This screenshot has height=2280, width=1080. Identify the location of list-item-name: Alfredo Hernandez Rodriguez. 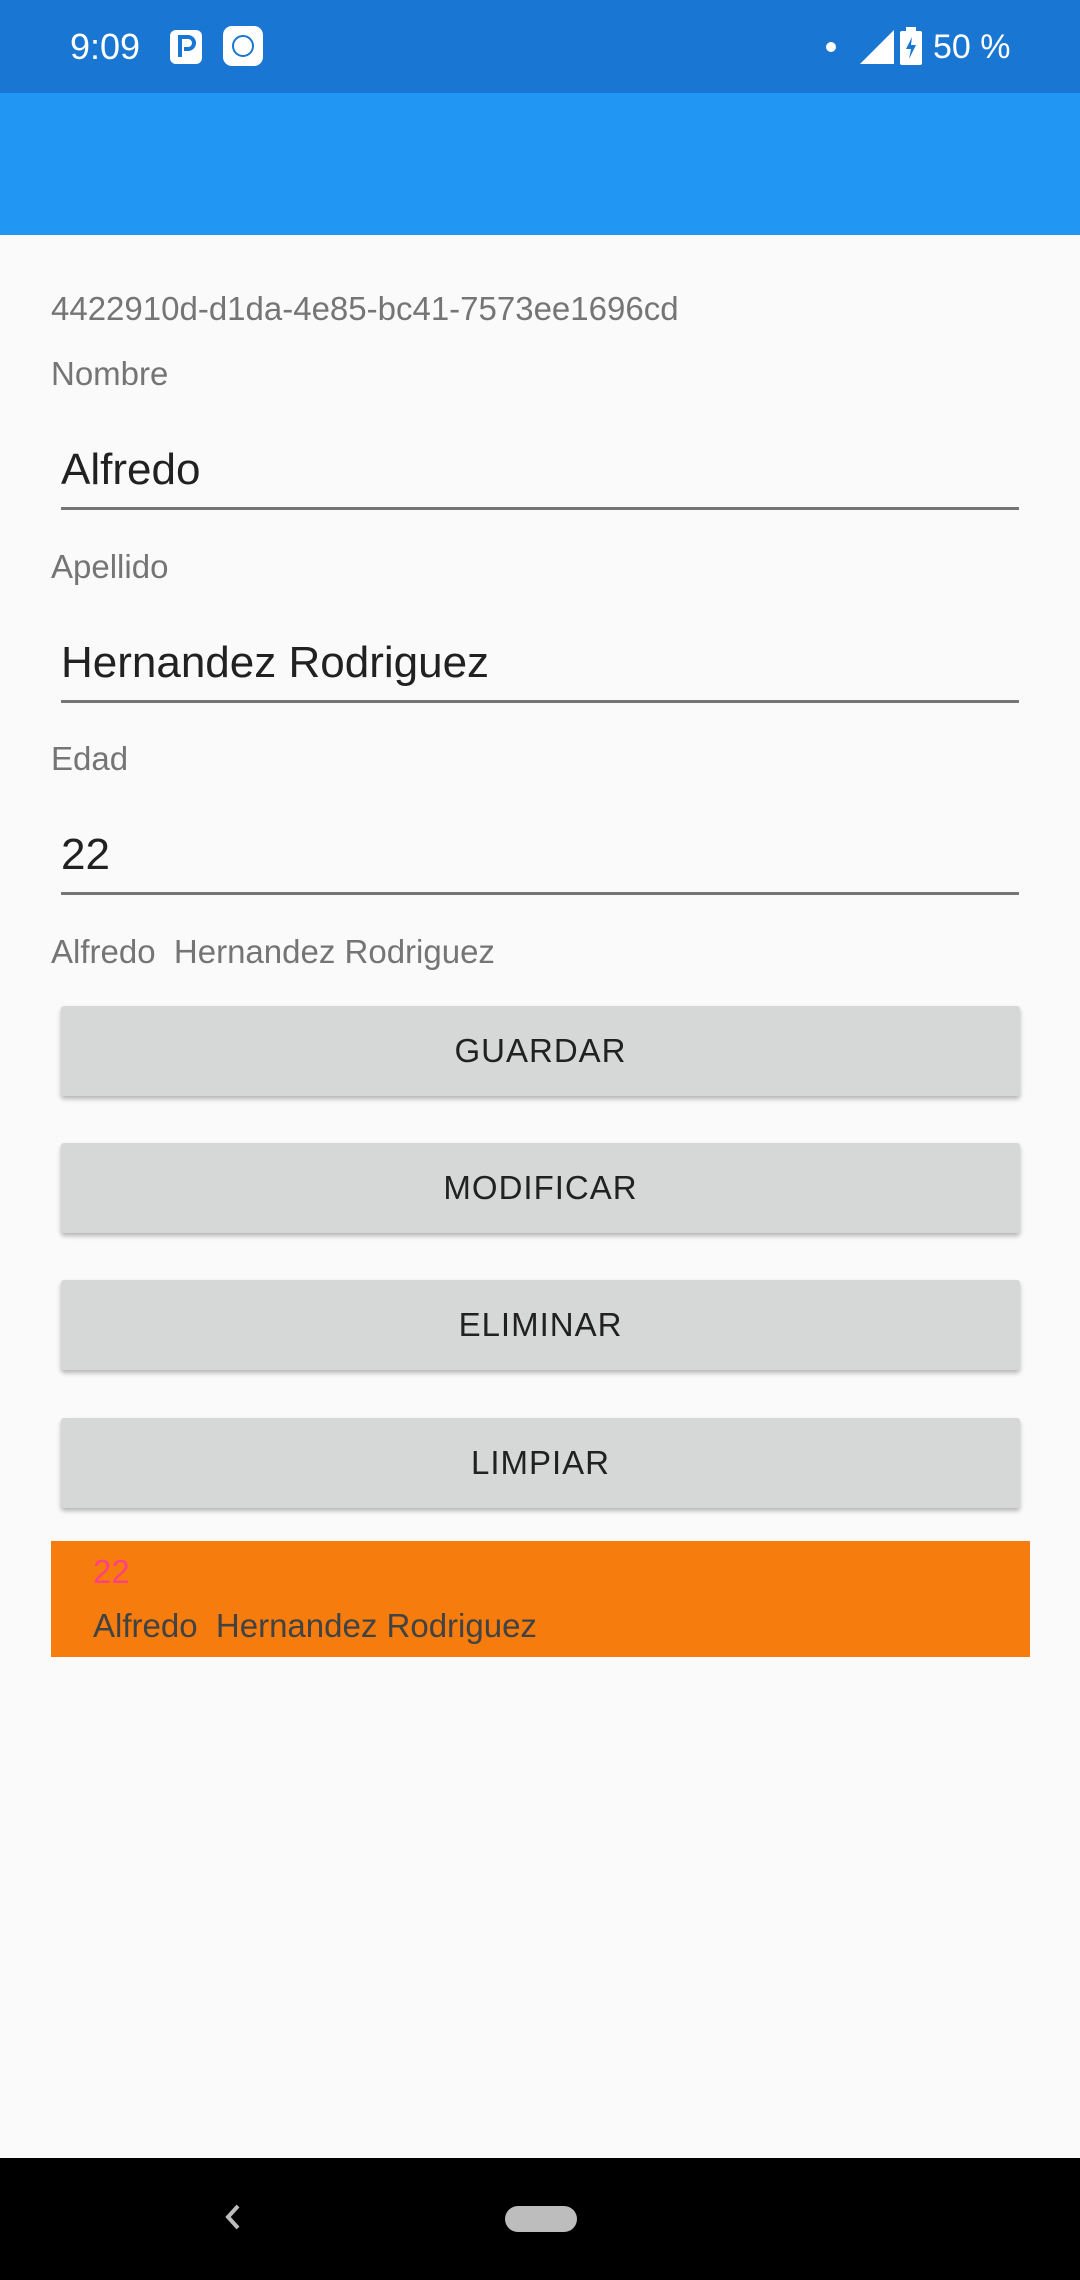
(315, 1625).